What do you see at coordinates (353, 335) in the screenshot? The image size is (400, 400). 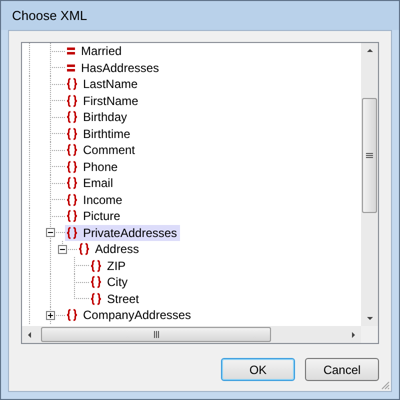 I see `scroll-right-icon` at bounding box center [353, 335].